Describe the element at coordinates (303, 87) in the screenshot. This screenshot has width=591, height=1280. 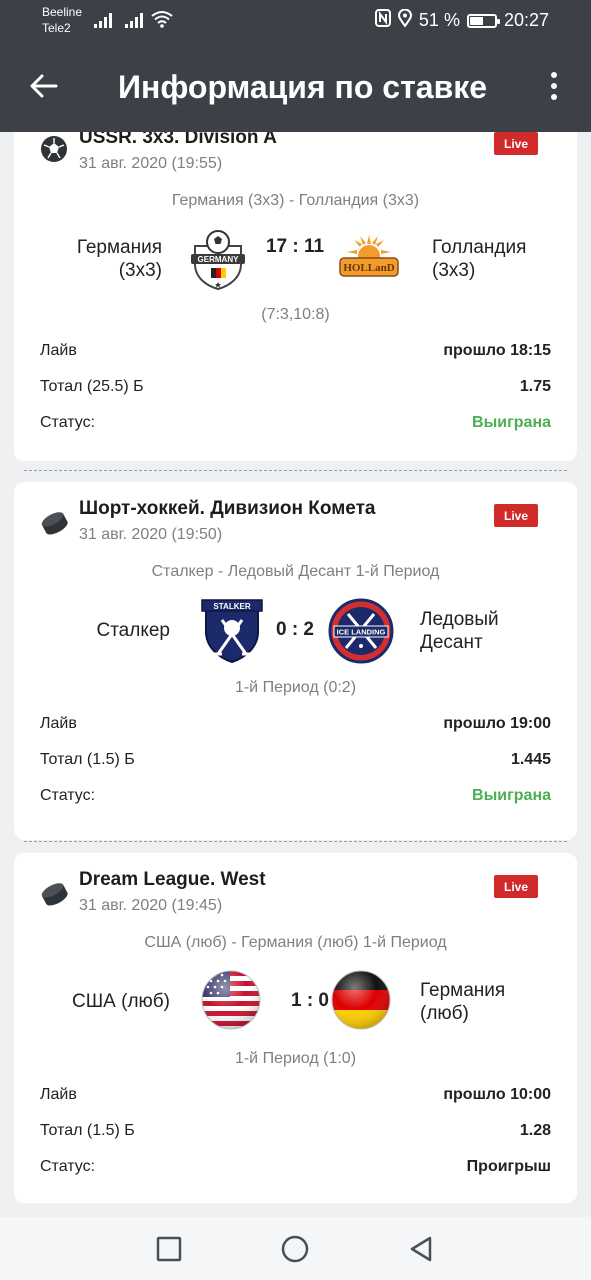
I see `page-title: Информация по ставке` at that location.